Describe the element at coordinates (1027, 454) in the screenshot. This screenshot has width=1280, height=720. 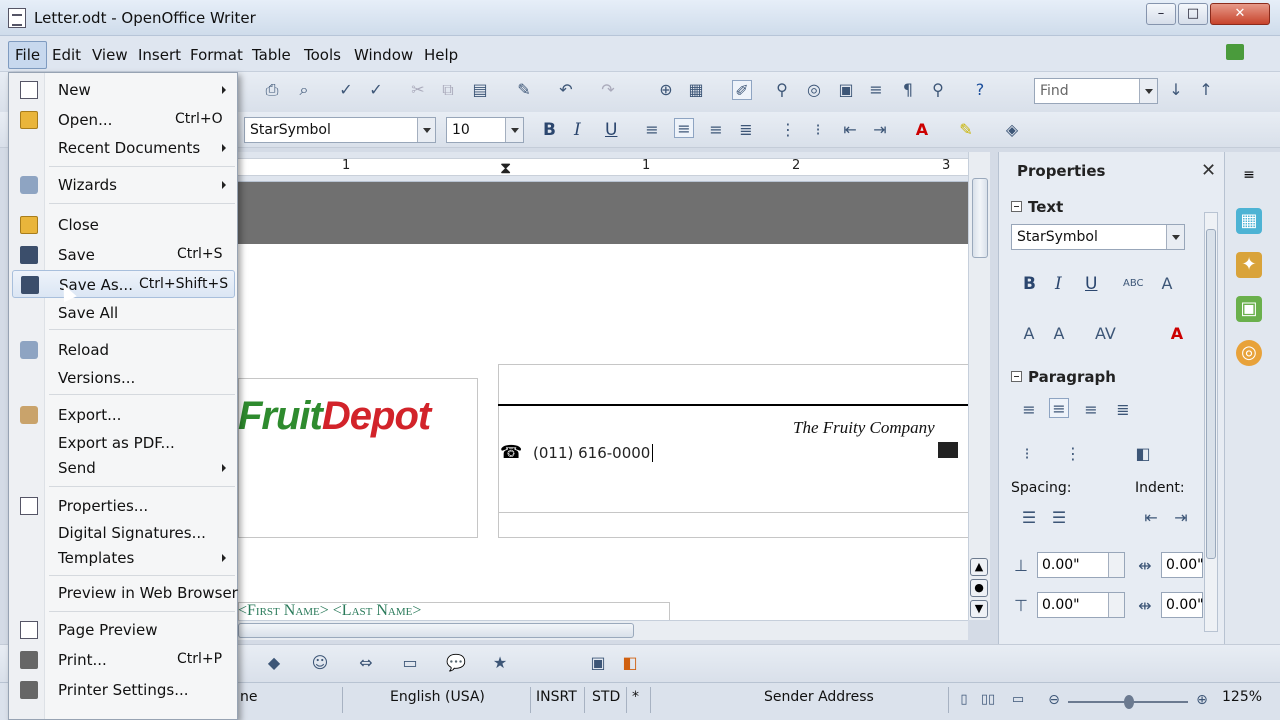
I see `sidebar-bullets-icon: ⁝` at that location.